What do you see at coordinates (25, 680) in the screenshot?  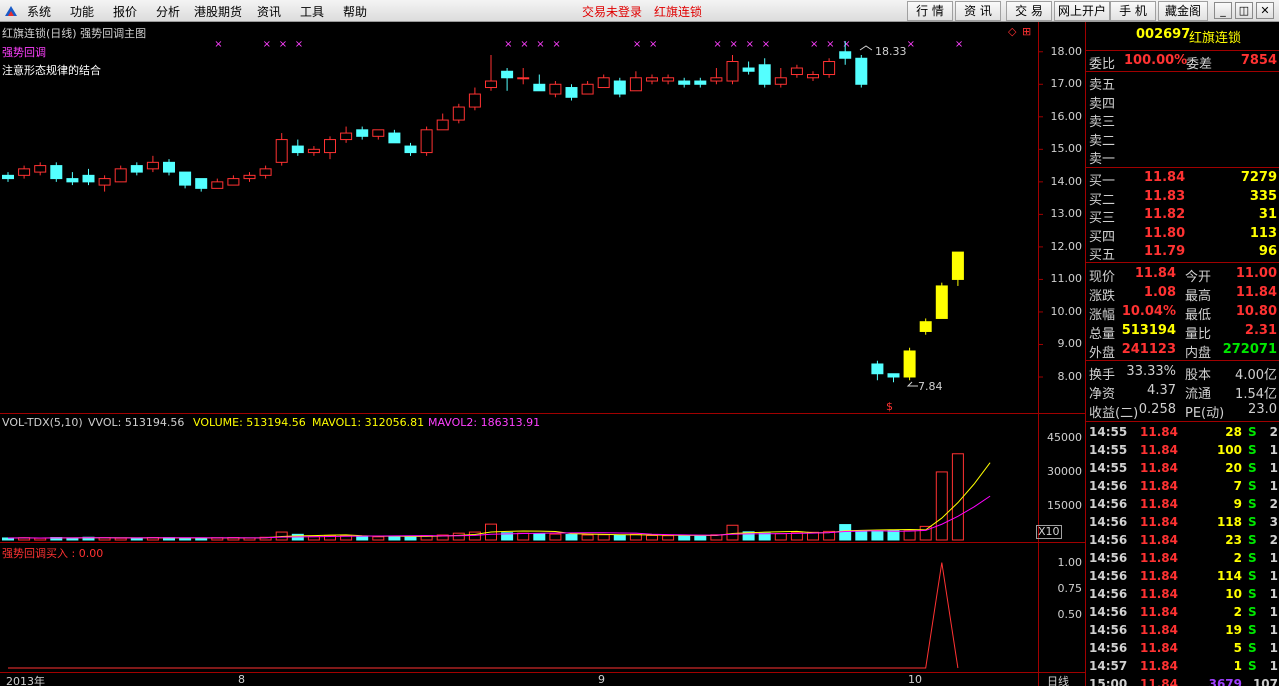 I see `date-label-2013: 2013年` at bounding box center [25, 680].